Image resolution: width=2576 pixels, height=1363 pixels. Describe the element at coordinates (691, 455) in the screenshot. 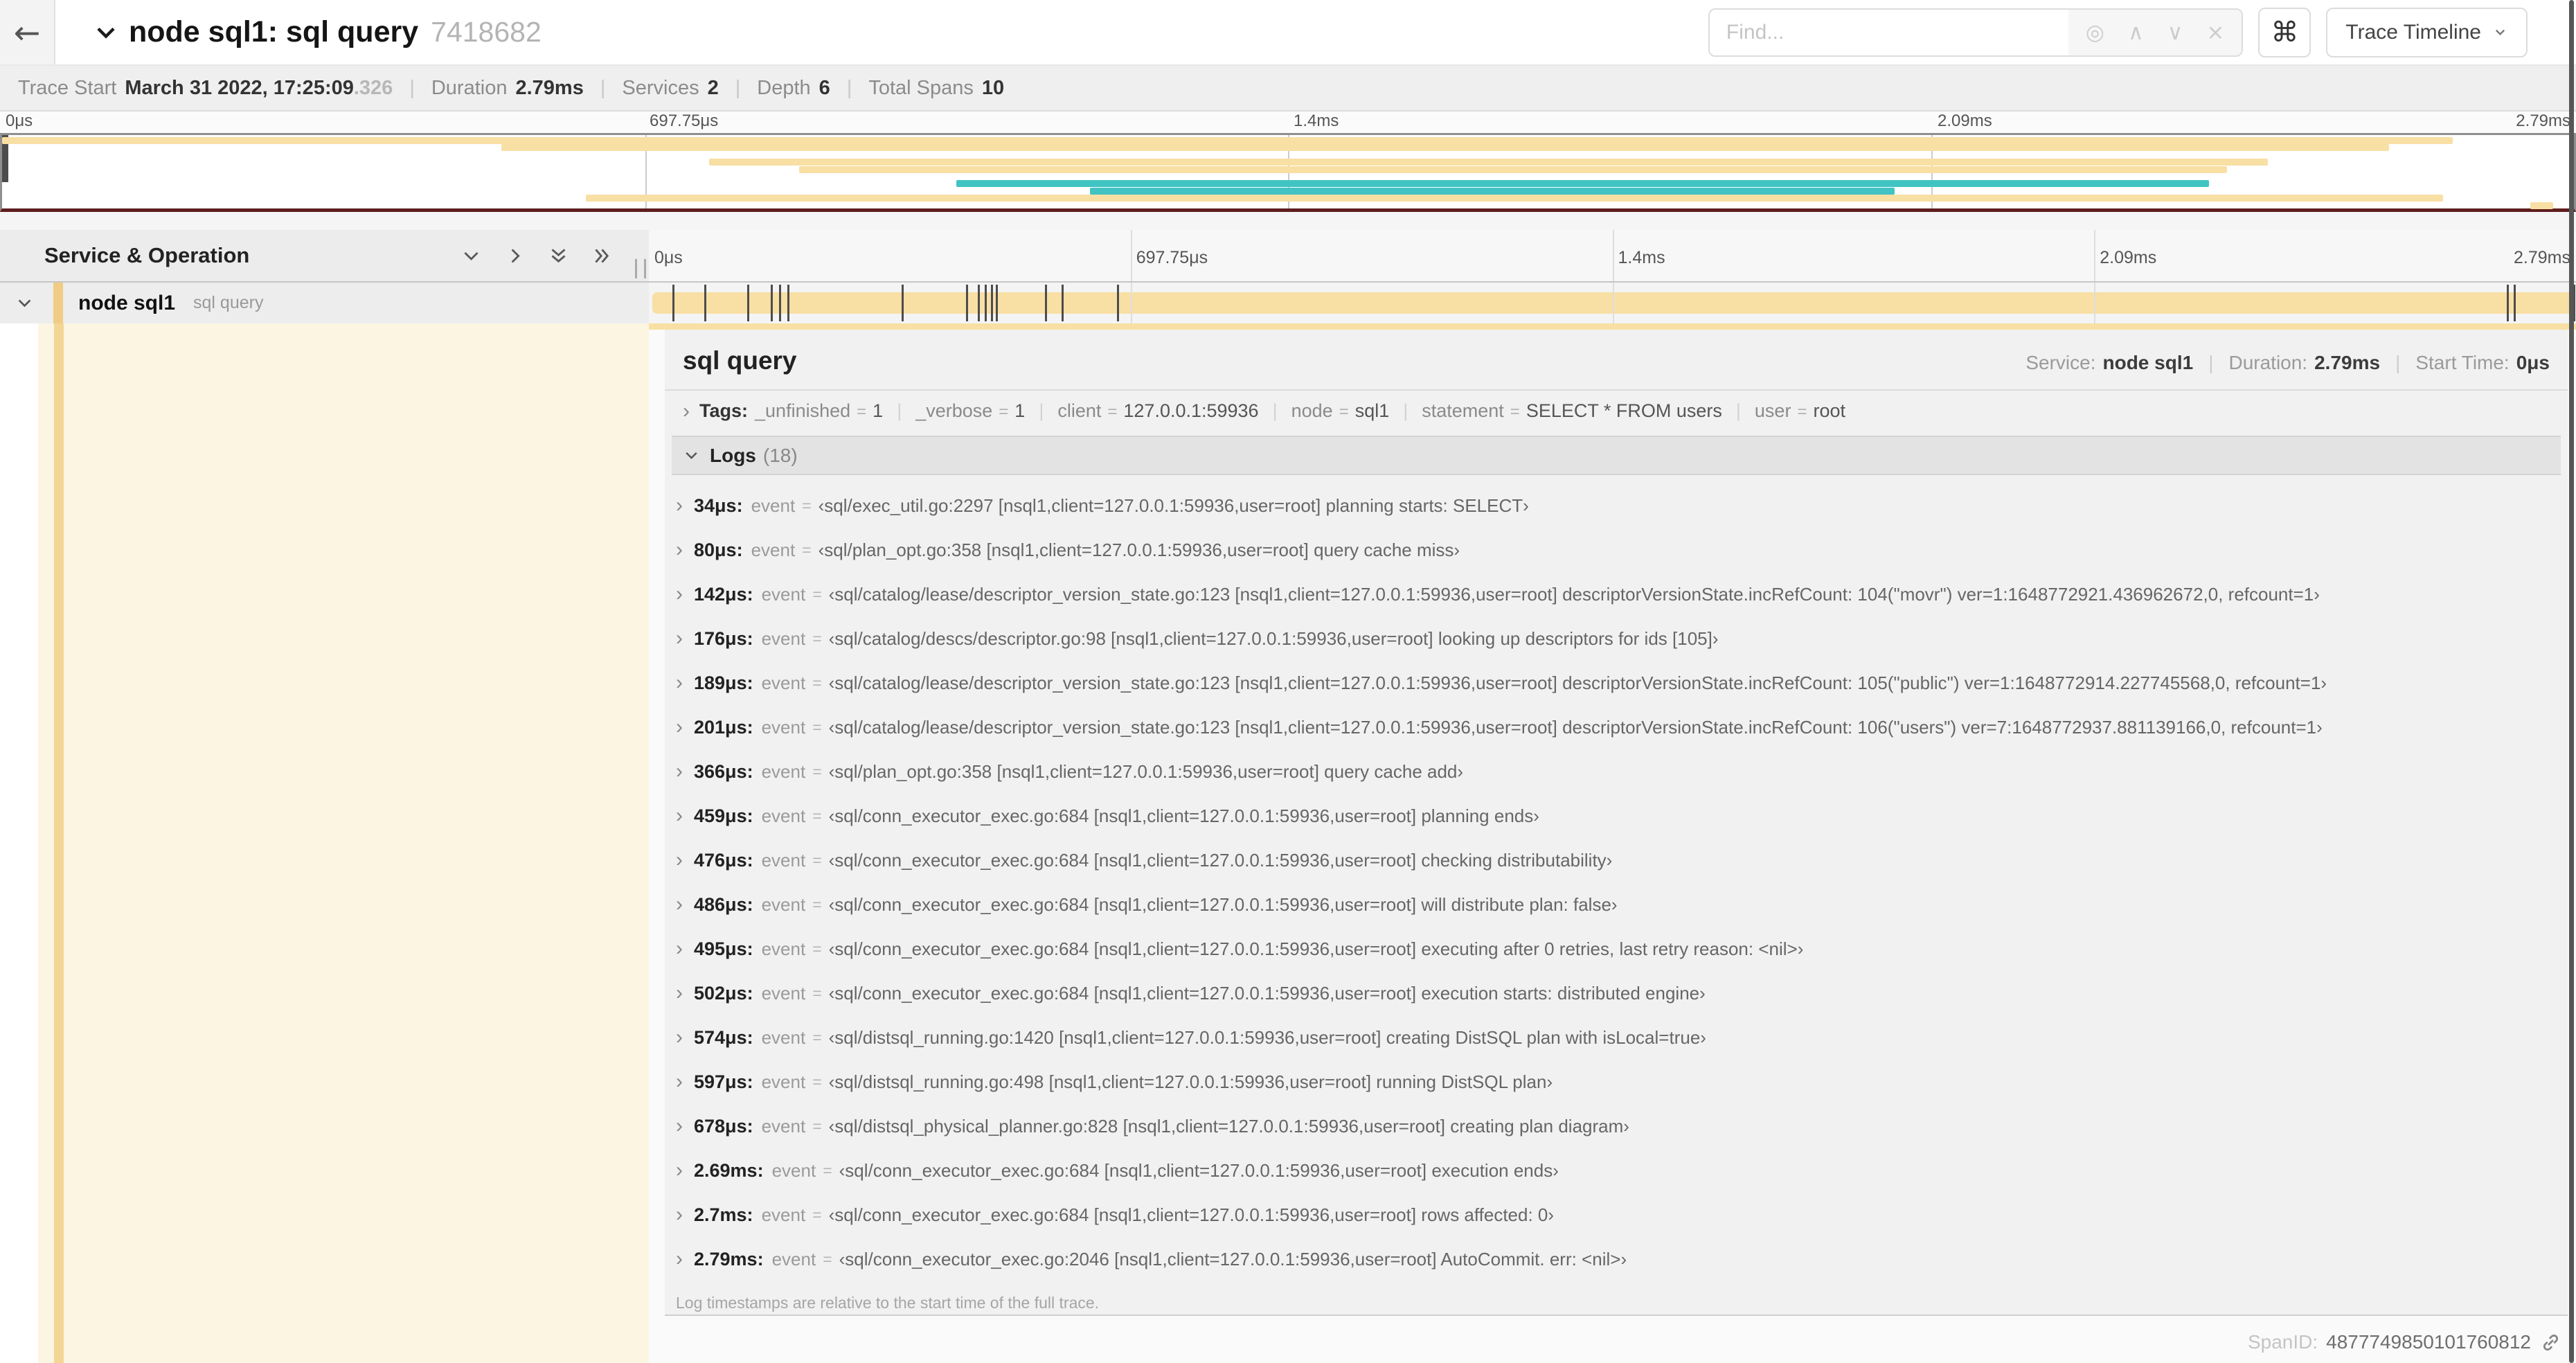

I see `logs-collapse-chevron-down-icon` at that location.